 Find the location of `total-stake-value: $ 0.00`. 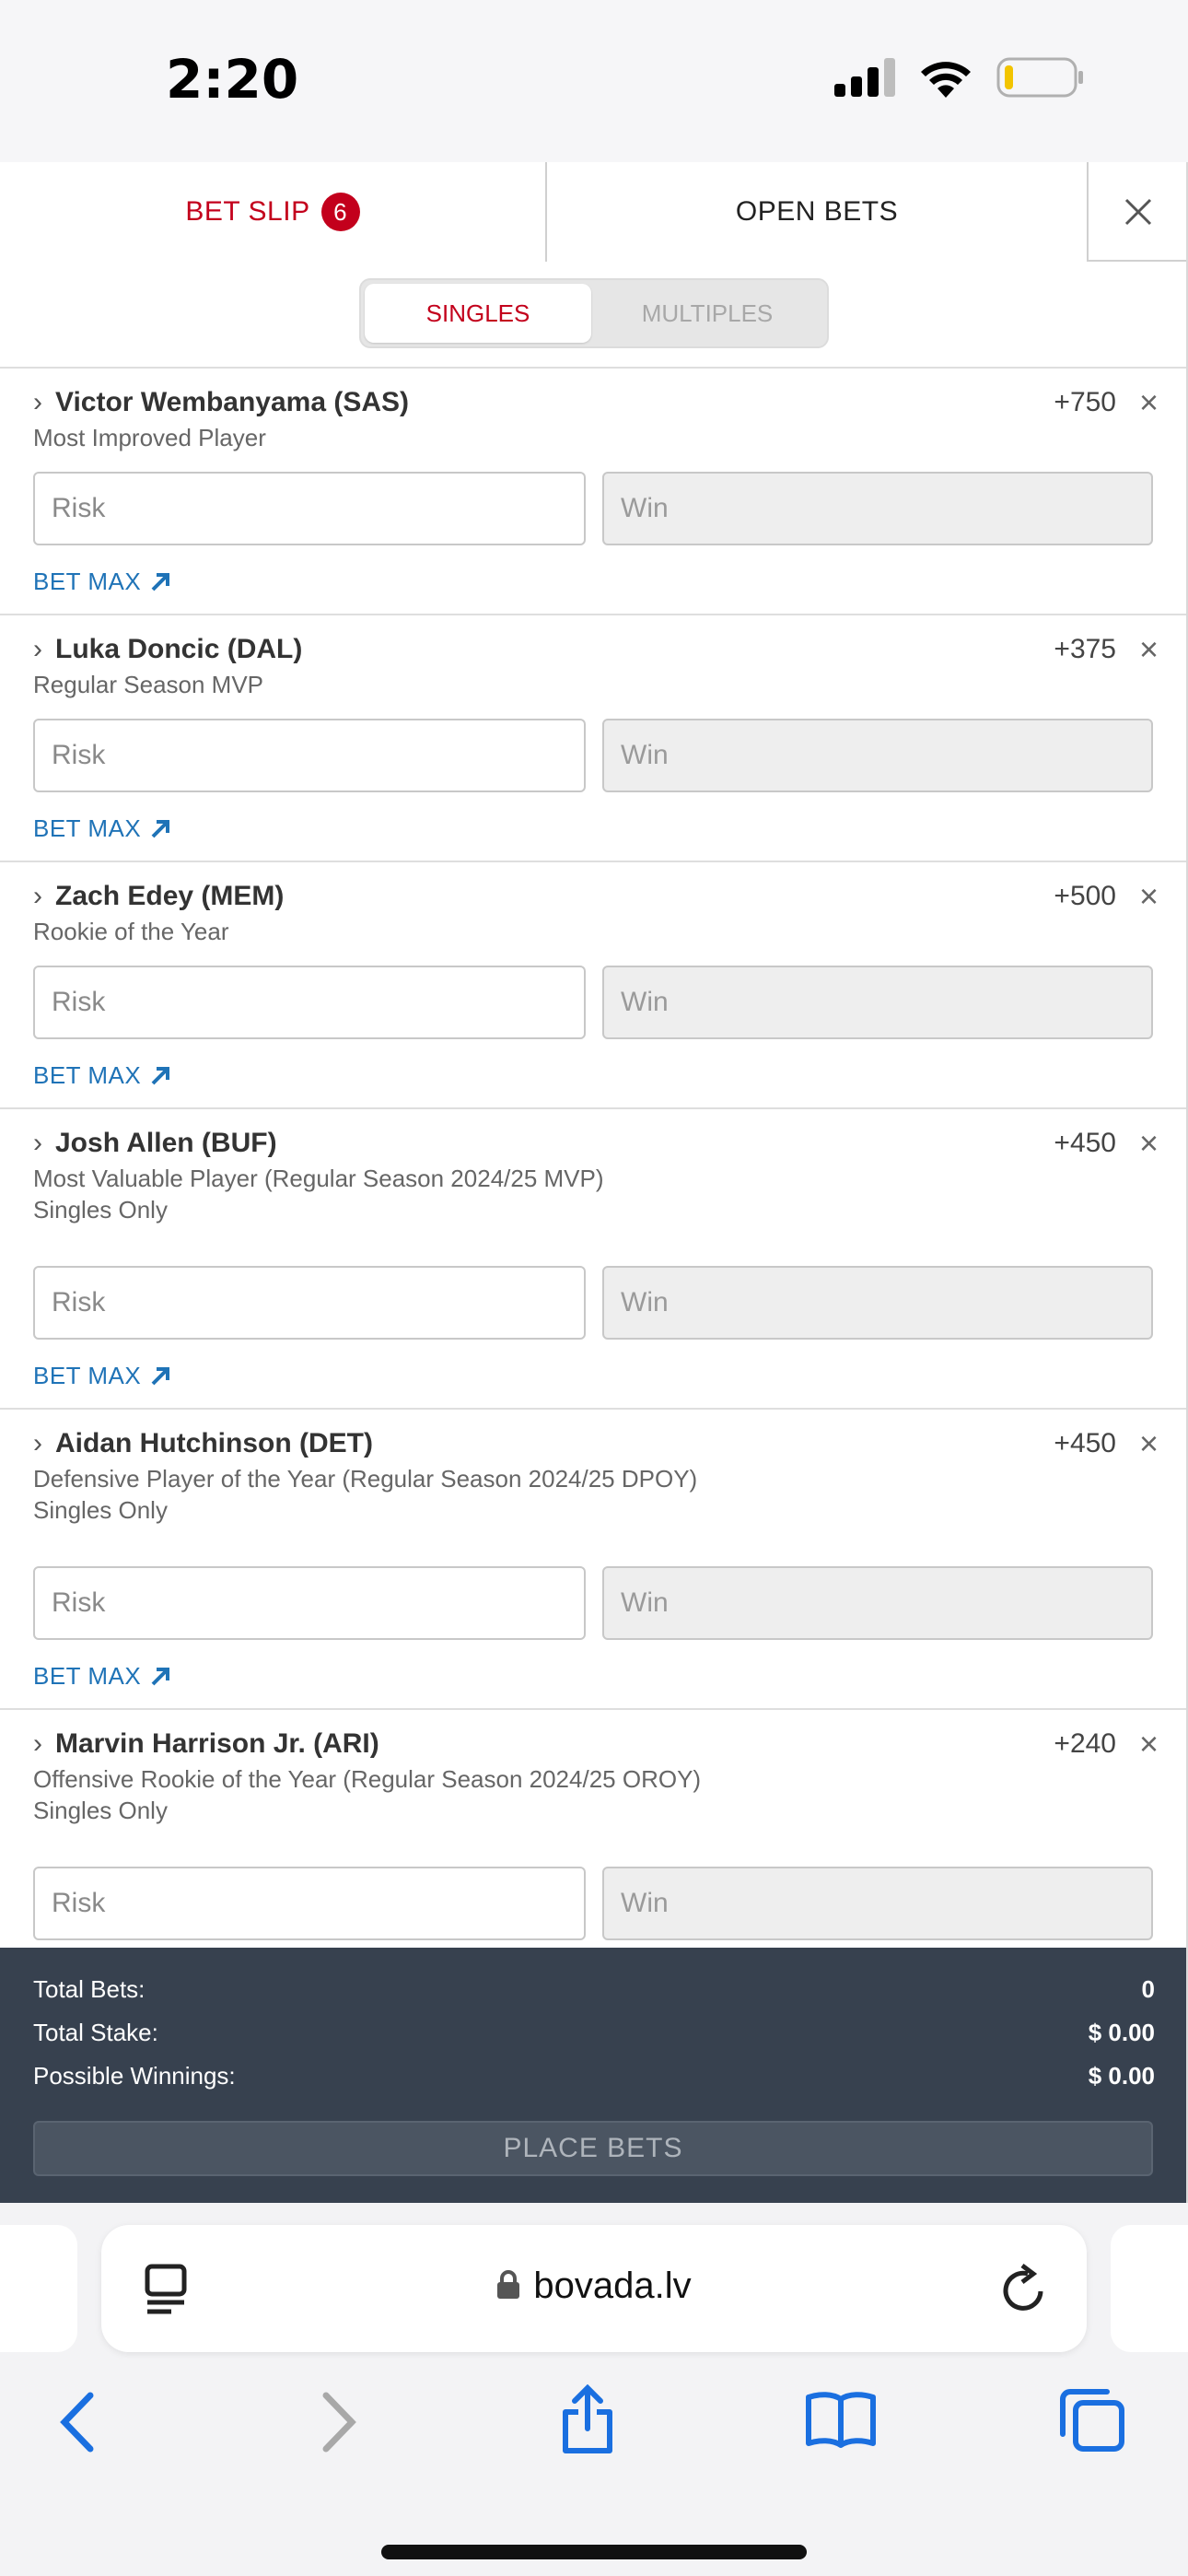

total-stake-value: $ 0.00 is located at coordinates (1121, 2032).